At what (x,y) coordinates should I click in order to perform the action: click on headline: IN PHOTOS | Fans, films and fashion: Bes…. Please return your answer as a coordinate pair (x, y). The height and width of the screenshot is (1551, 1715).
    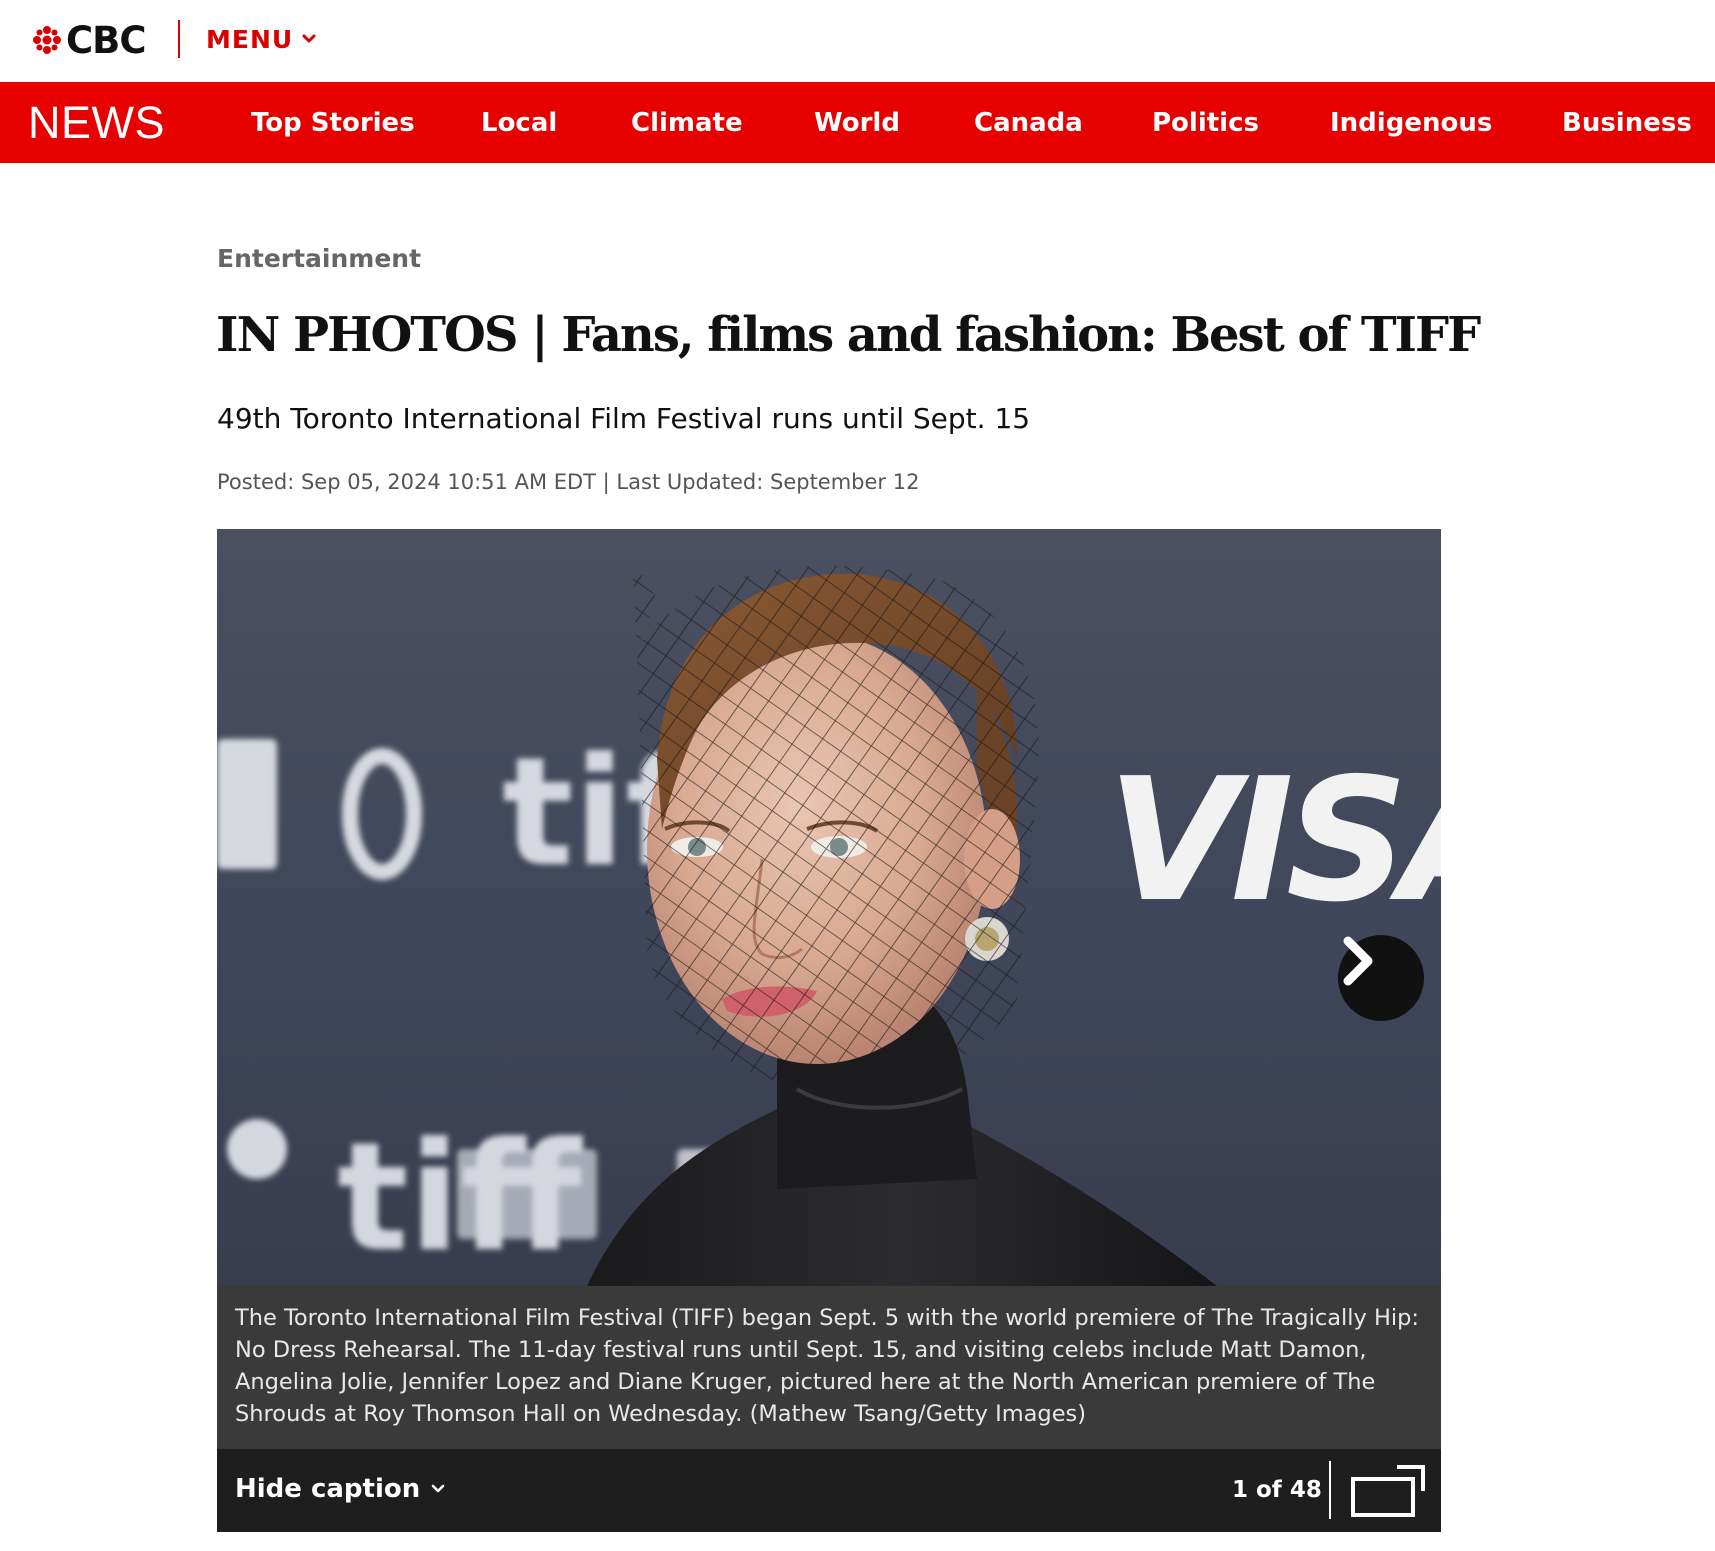
    Looking at the image, I should click on (848, 335).